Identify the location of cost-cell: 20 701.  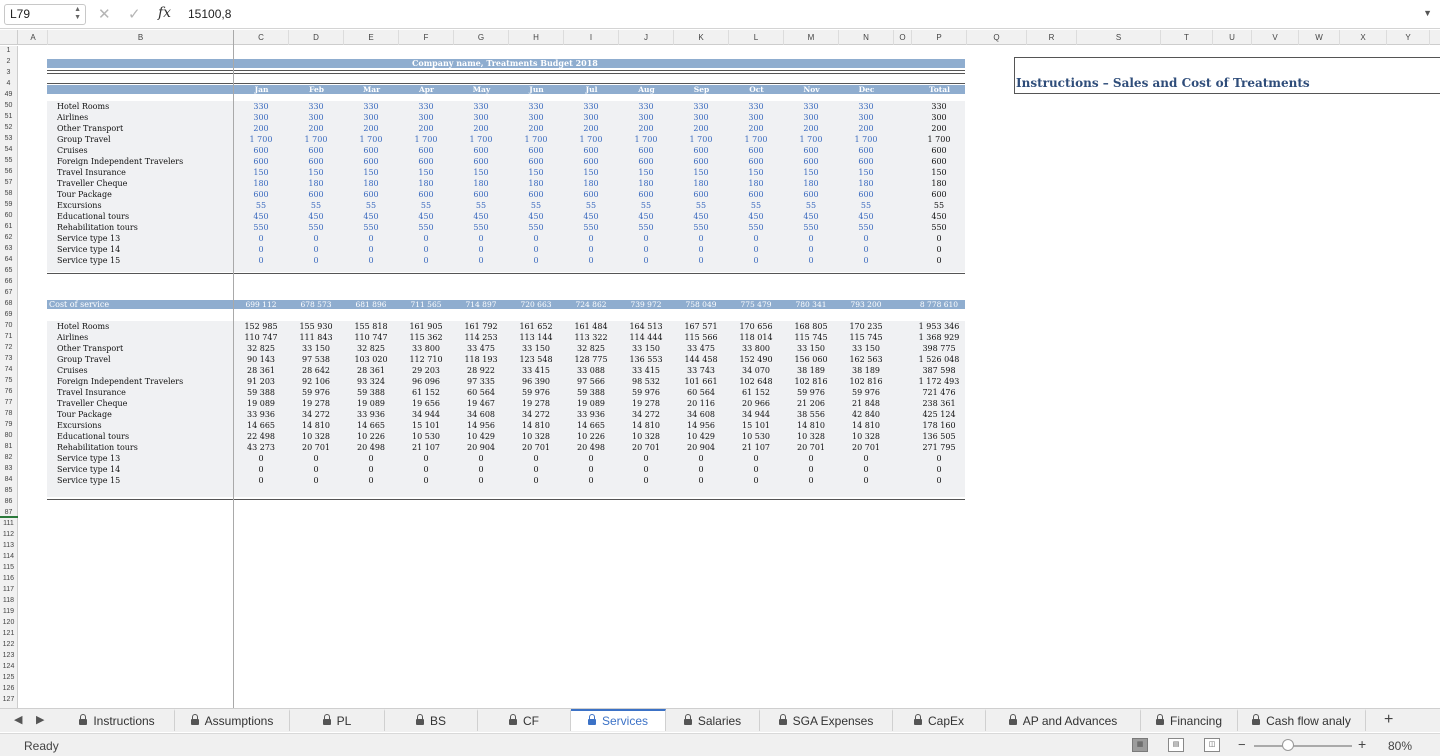
(866, 447).